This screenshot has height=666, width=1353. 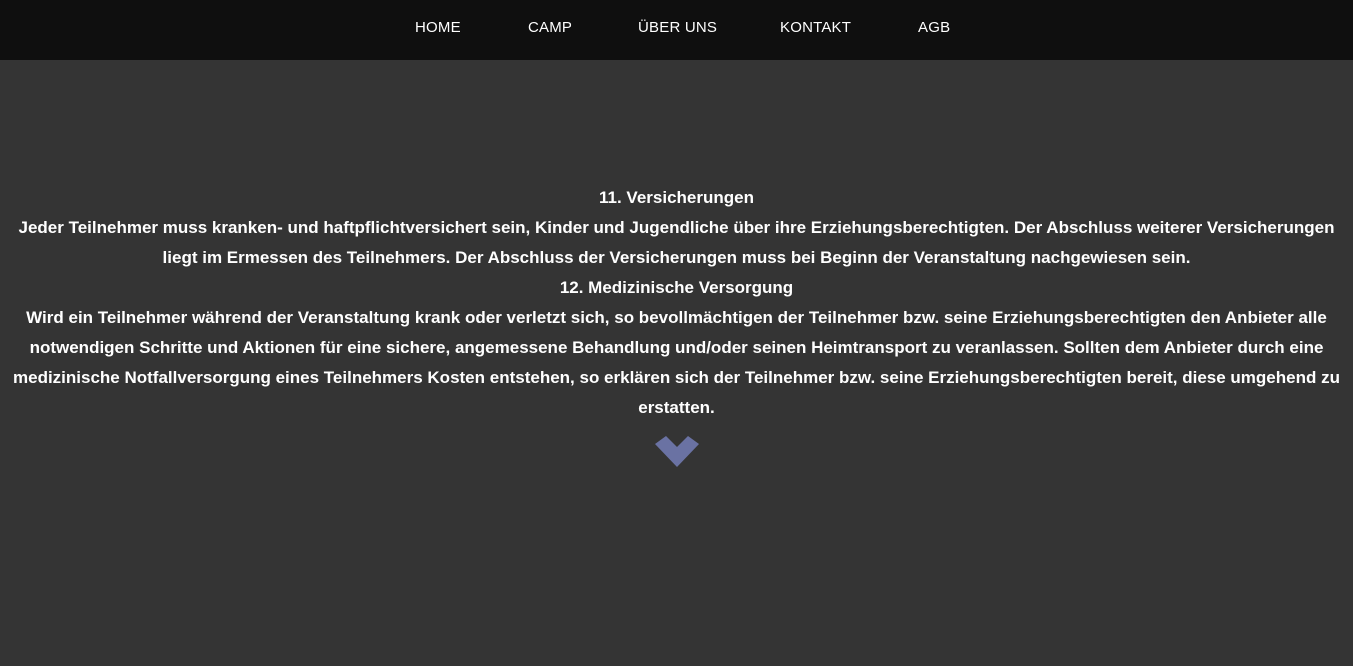 I want to click on nav-item-kontakt: KONTAKT, so click(x=815, y=27).